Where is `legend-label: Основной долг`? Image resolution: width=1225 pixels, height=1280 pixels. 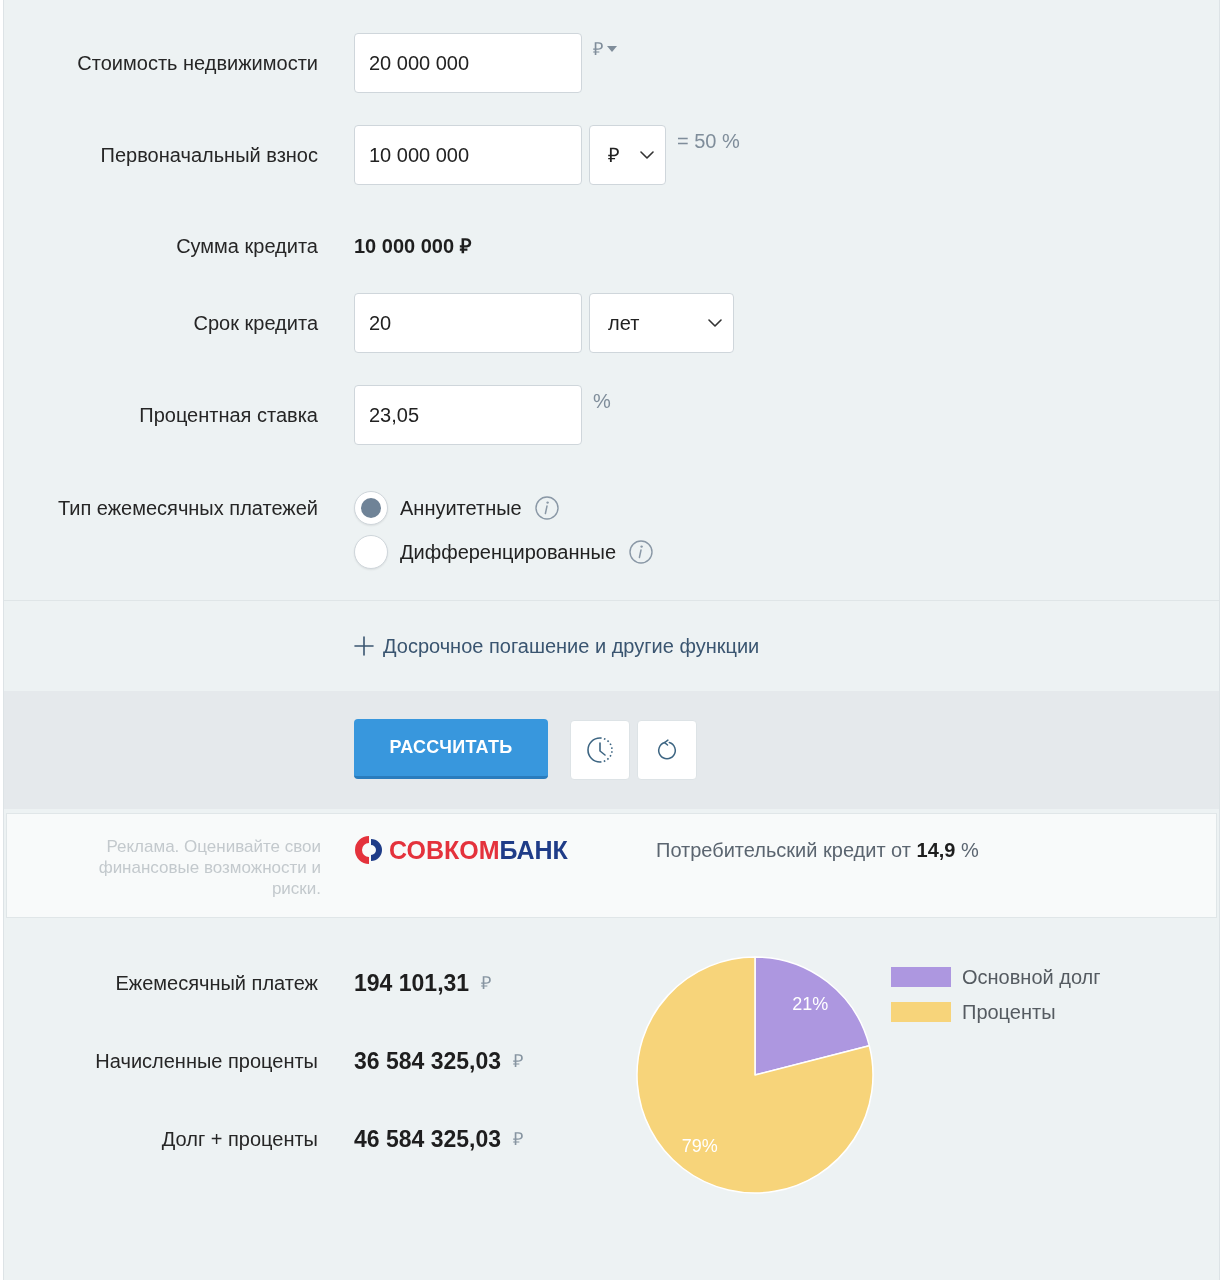 legend-label: Основной долг is located at coordinates (1031, 977).